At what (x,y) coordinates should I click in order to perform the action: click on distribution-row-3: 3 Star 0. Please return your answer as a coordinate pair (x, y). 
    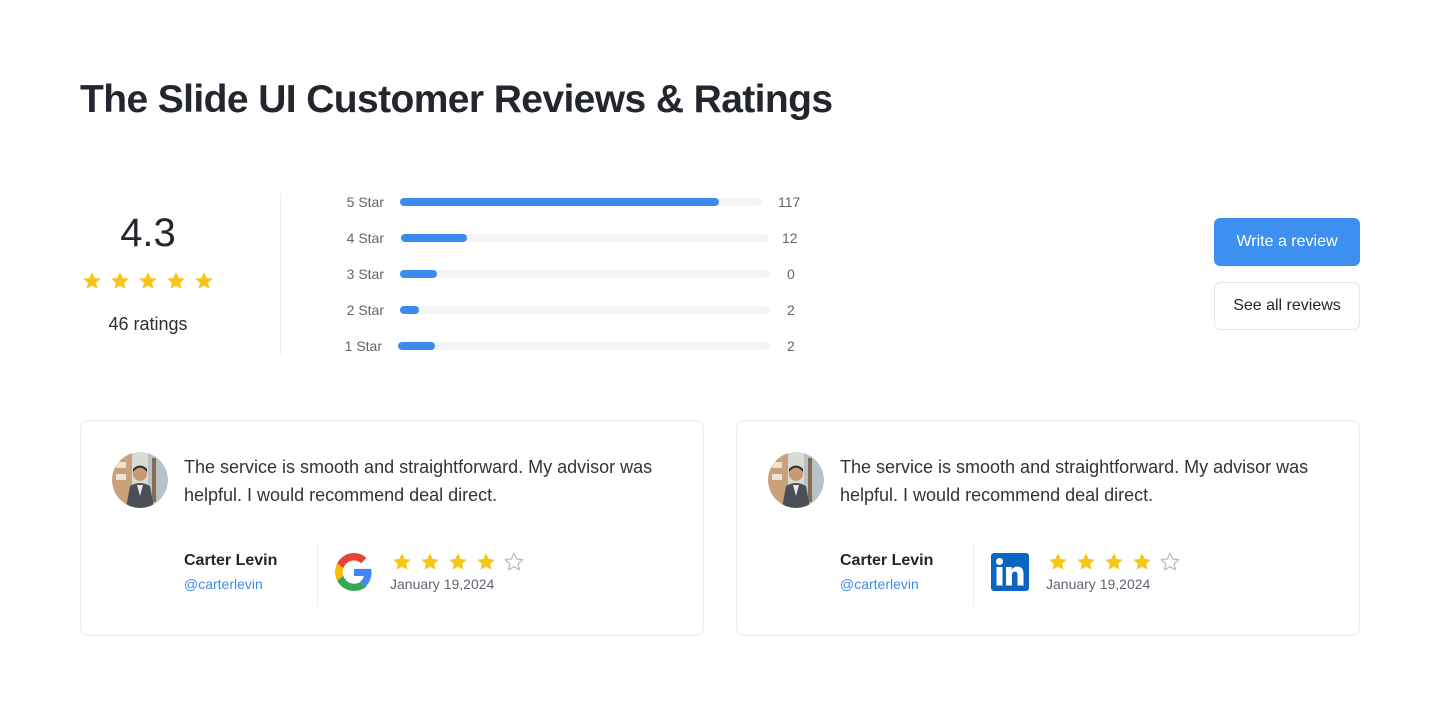
    Looking at the image, I should click on (570, 274).